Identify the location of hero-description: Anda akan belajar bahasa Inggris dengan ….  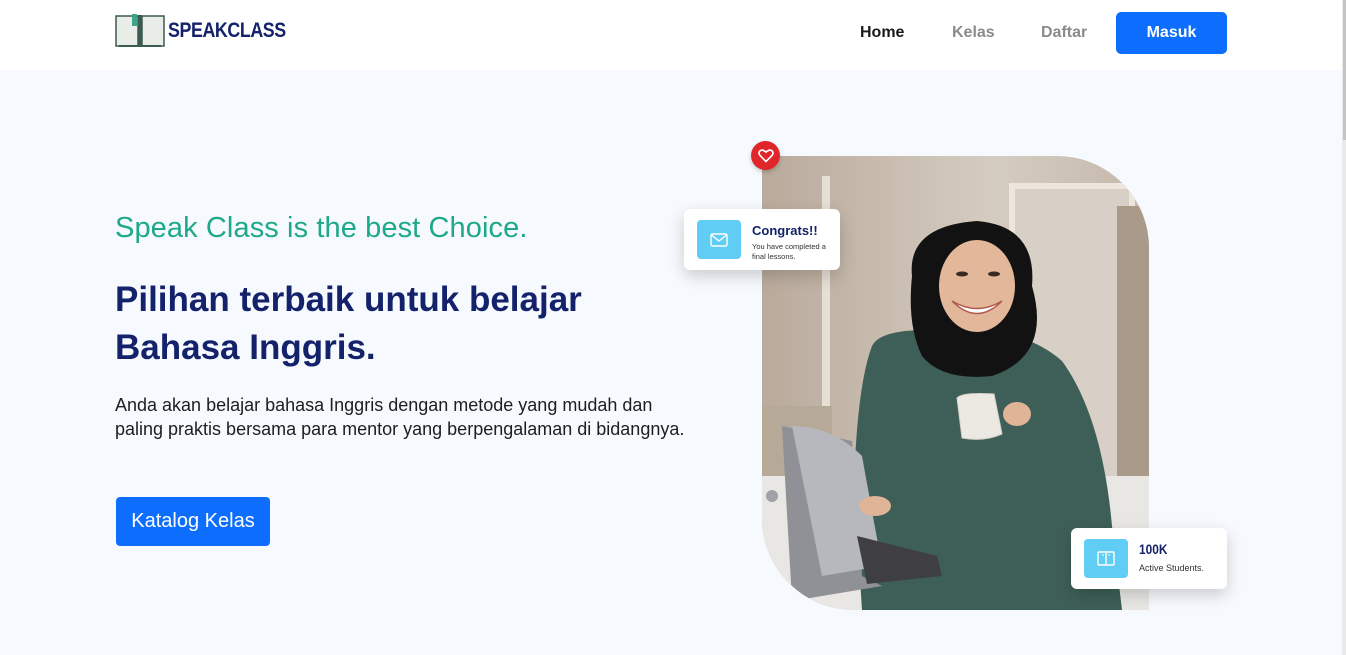
(400, 417).